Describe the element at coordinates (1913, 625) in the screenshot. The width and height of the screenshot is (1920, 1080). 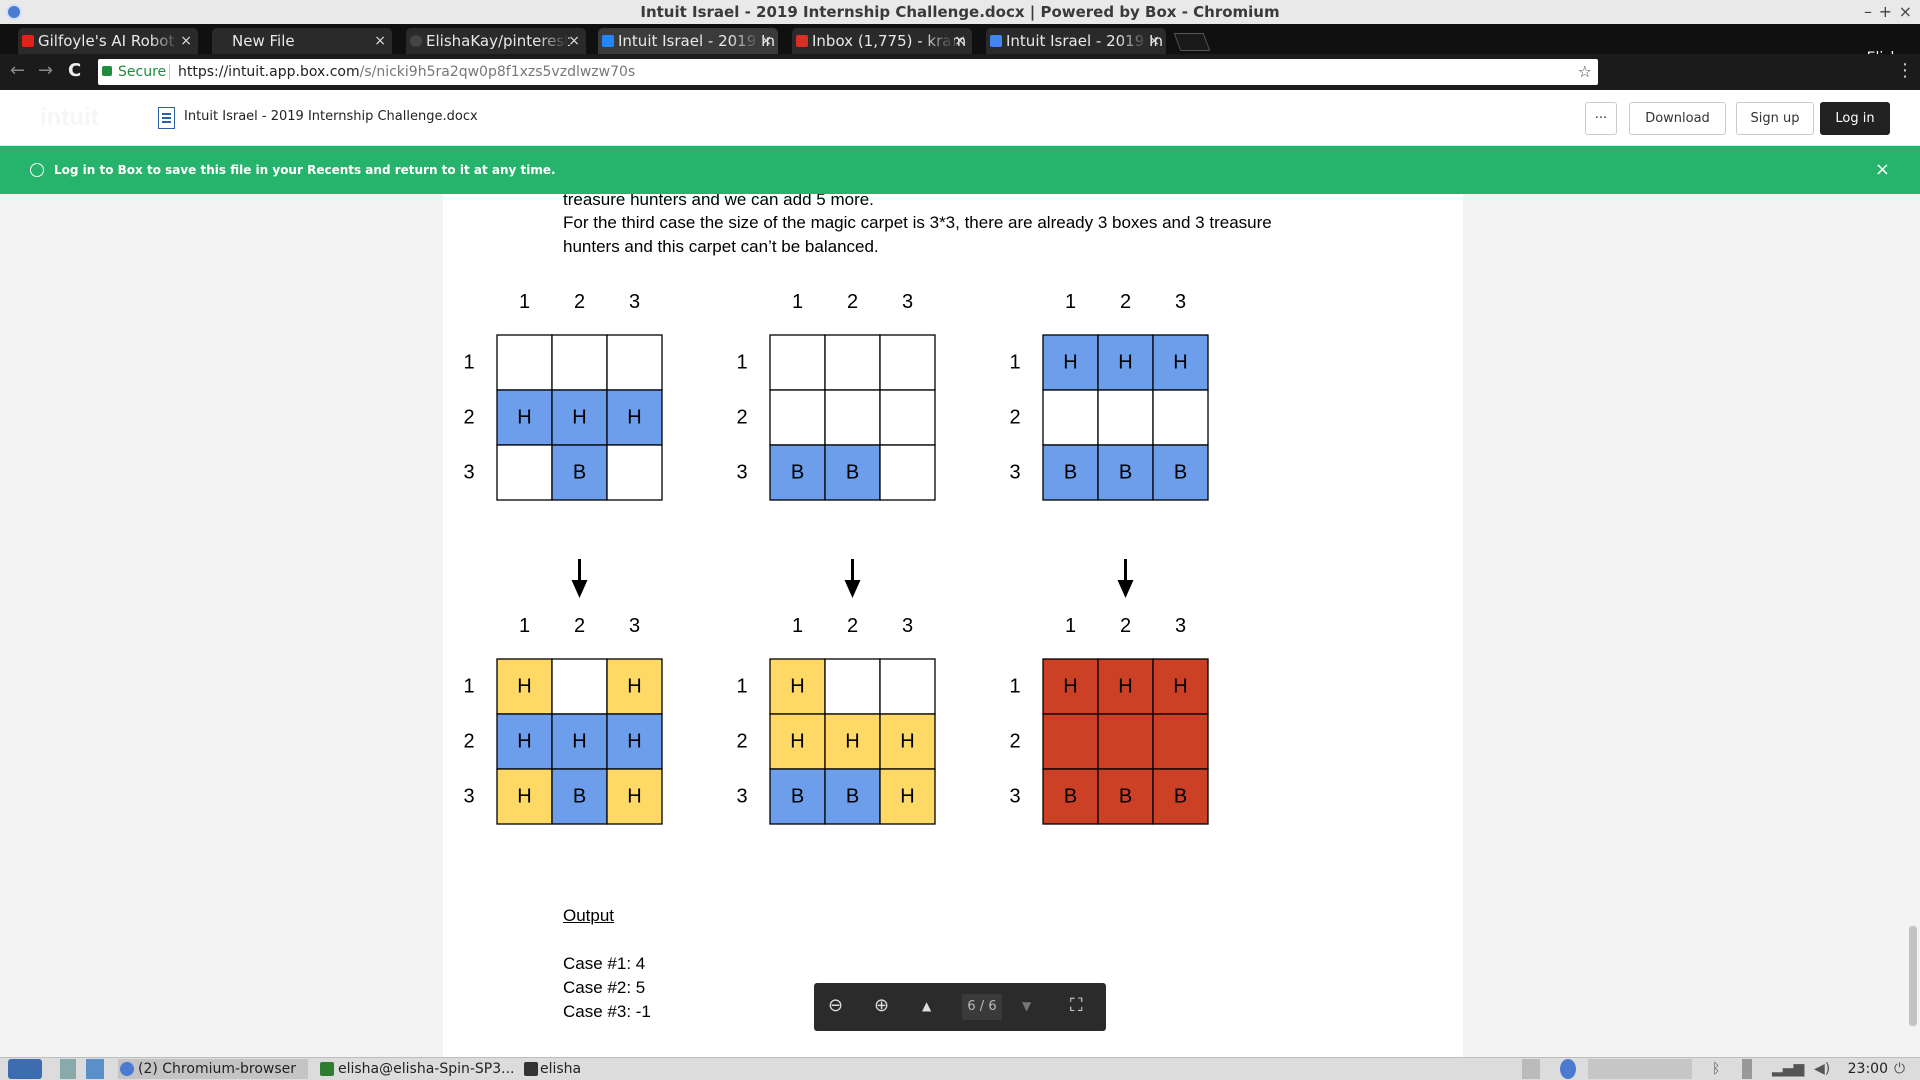
I see `viewer-scrollbar` at that location.